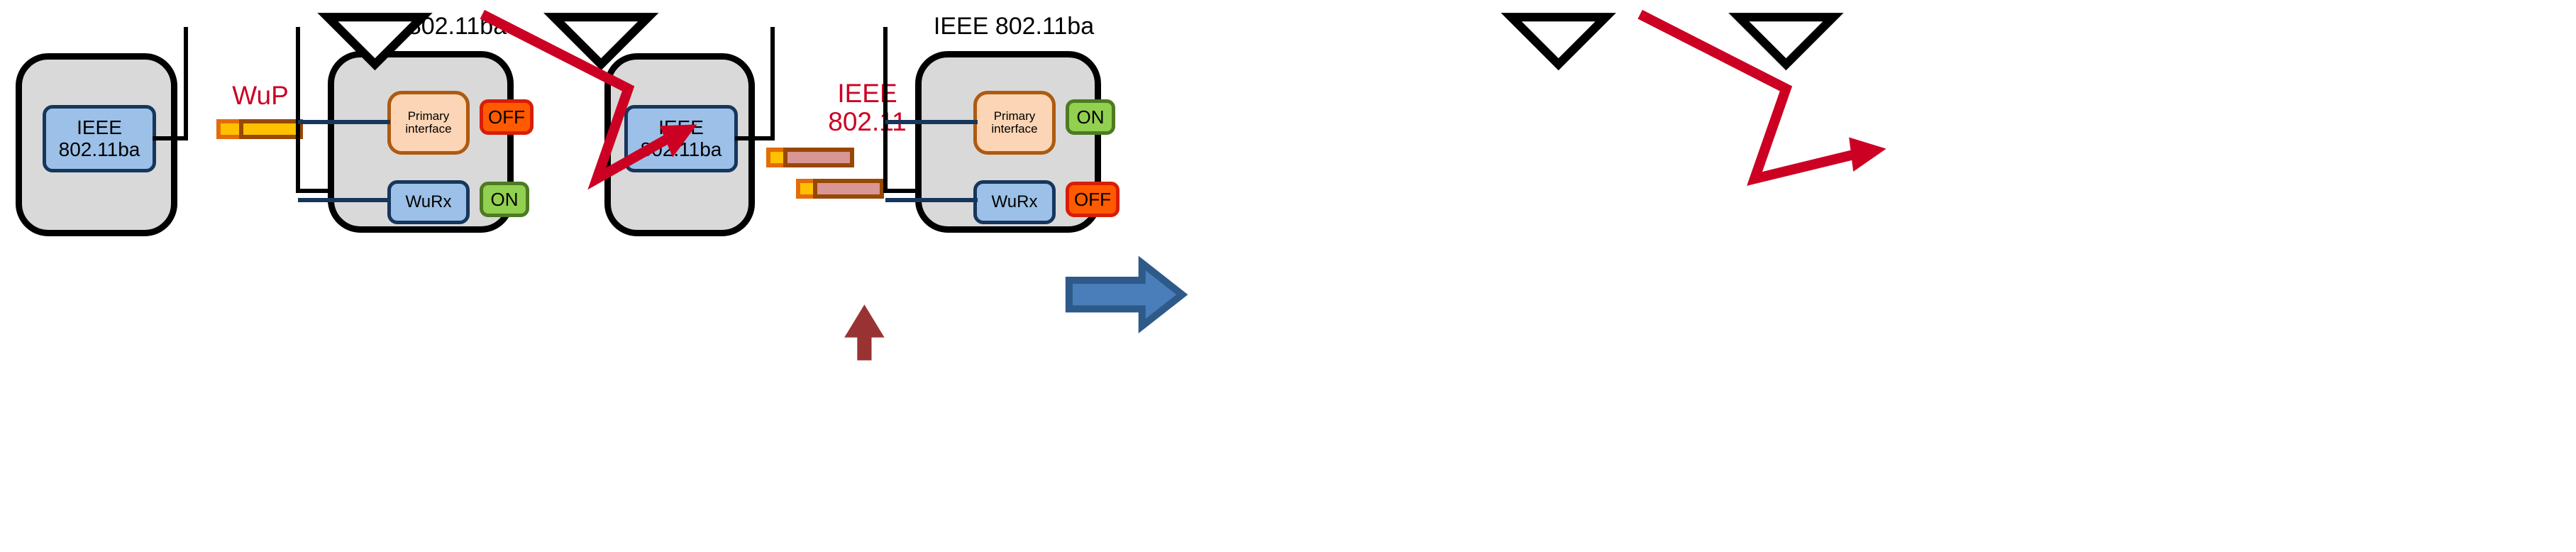 Image resolution: width=2576 pixels, height=552 pixels. Describe the element at coordinates (931, 122) in the screenshot. I see `scene2-primary-feed-wire` at that location.